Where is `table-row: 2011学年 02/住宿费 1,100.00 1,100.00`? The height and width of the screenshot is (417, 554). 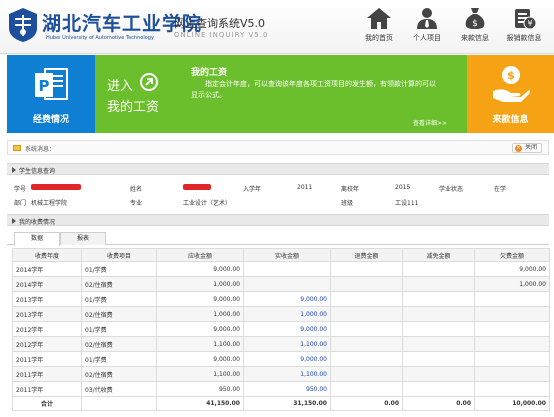
table-row: 2011学年 02/住宿费 1,100.00 1,100.00 is located at coordinates (281, 374).